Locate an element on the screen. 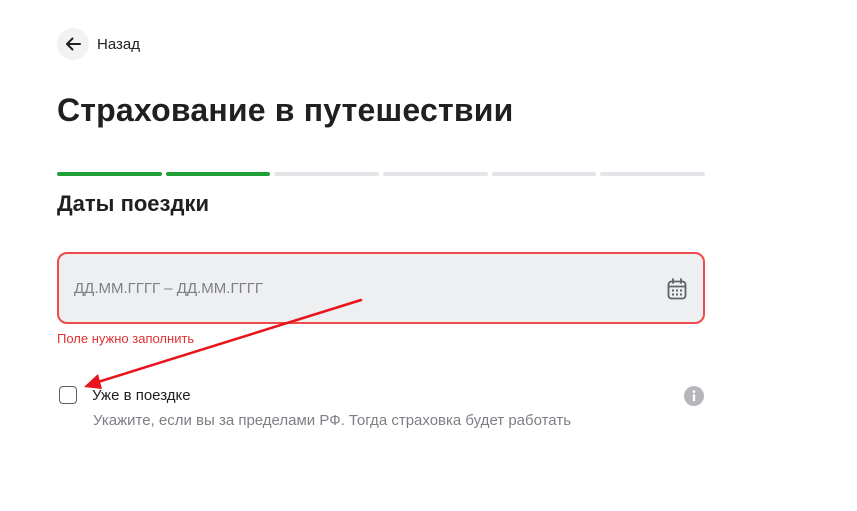  trip-dates-input is located at coordinates (347, 288).